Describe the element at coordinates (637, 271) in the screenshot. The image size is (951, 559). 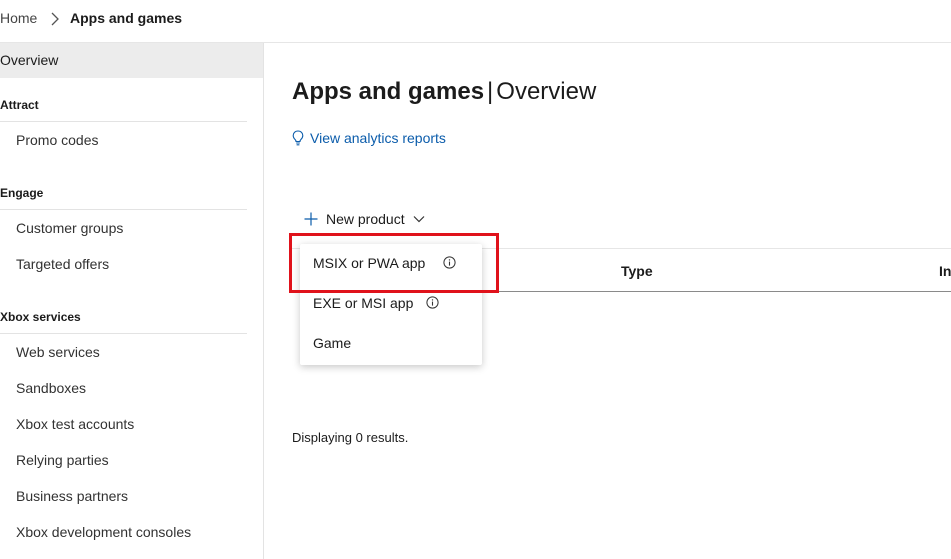
I see `column-header-type: Type` at that location.